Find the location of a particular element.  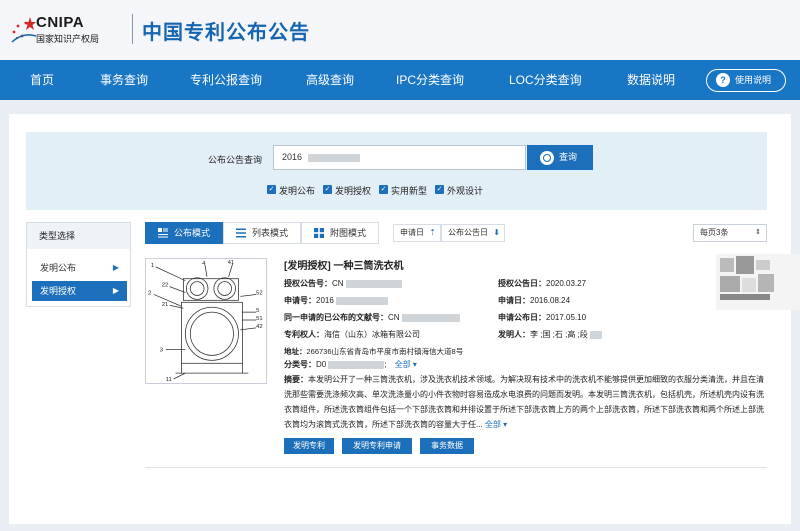

sort-down-icon: ⬇ is located at coordinates (496, 232).